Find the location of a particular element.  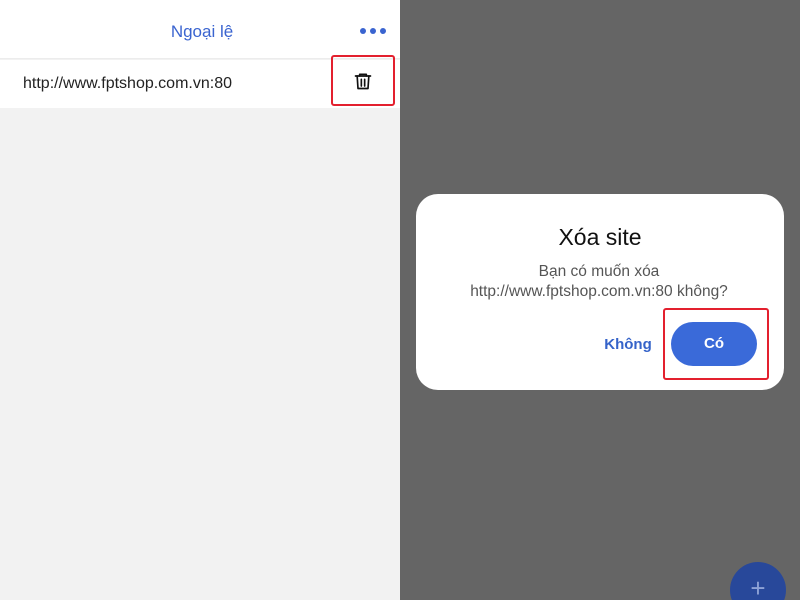

confirm-button: Có is located at coordinates (714, 344).